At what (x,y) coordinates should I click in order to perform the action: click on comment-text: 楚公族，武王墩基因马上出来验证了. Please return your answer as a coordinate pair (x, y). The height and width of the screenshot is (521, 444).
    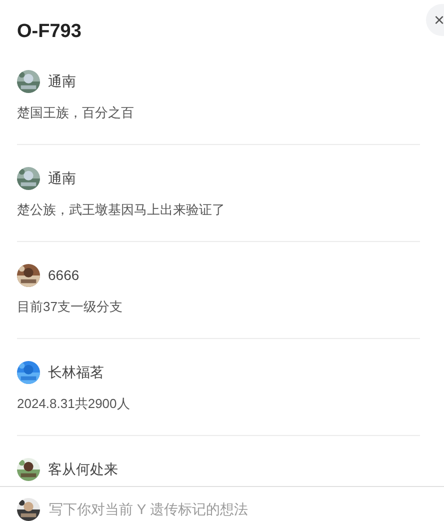
    Looking at the image, I should click on (121, 210).